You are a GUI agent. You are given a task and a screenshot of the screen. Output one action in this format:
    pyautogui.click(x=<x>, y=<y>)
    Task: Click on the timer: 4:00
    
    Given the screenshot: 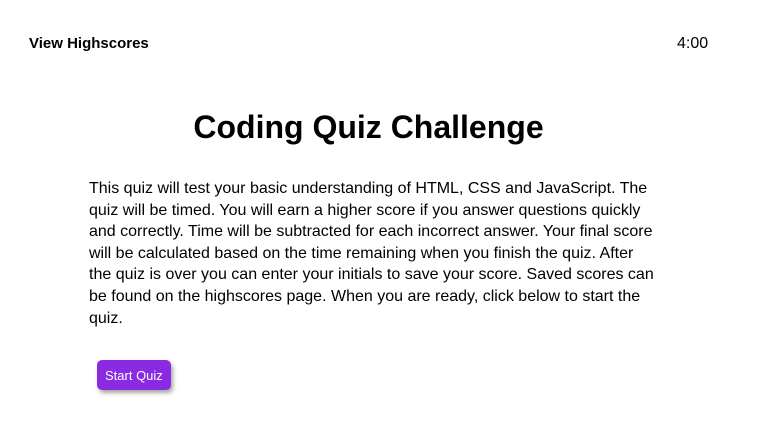 What is the action you would take?
    pyautogui.click(x=693, y=43)
    